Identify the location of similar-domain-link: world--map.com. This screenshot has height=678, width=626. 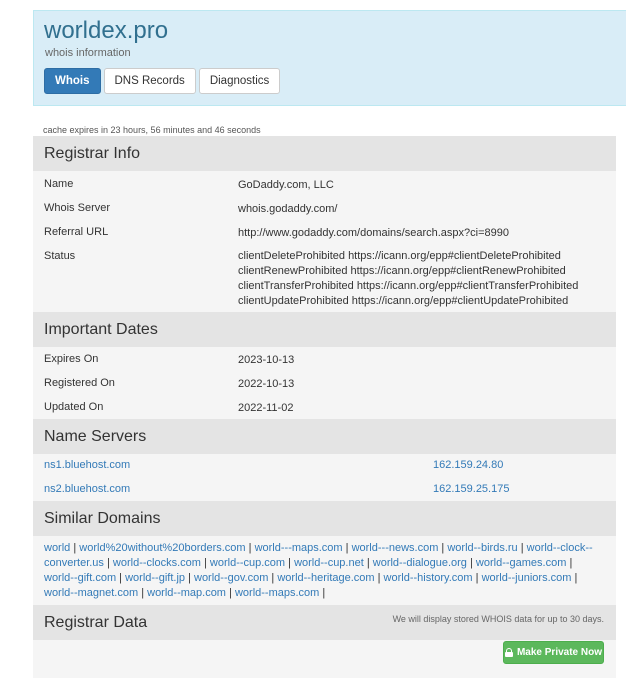
(186, 593).